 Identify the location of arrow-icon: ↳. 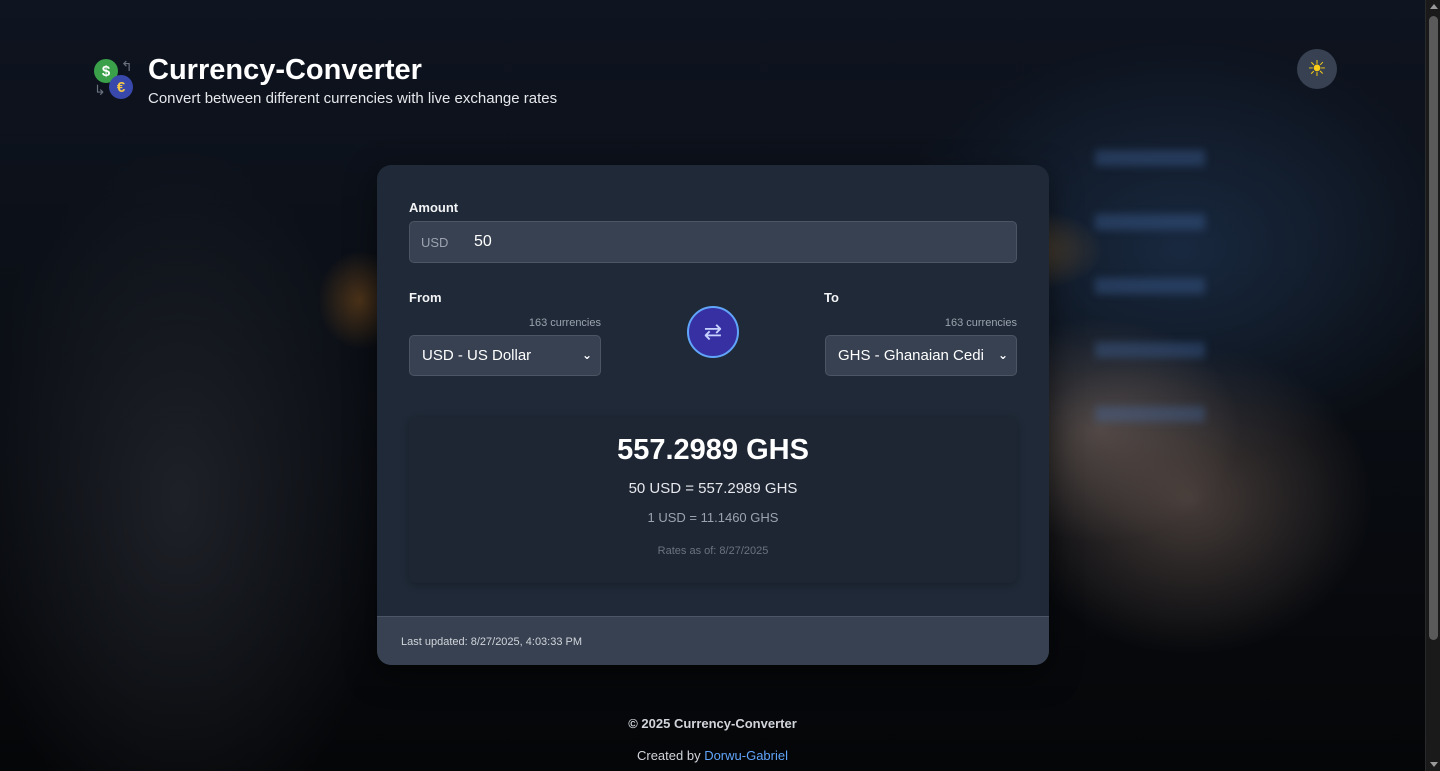
(100, 90).